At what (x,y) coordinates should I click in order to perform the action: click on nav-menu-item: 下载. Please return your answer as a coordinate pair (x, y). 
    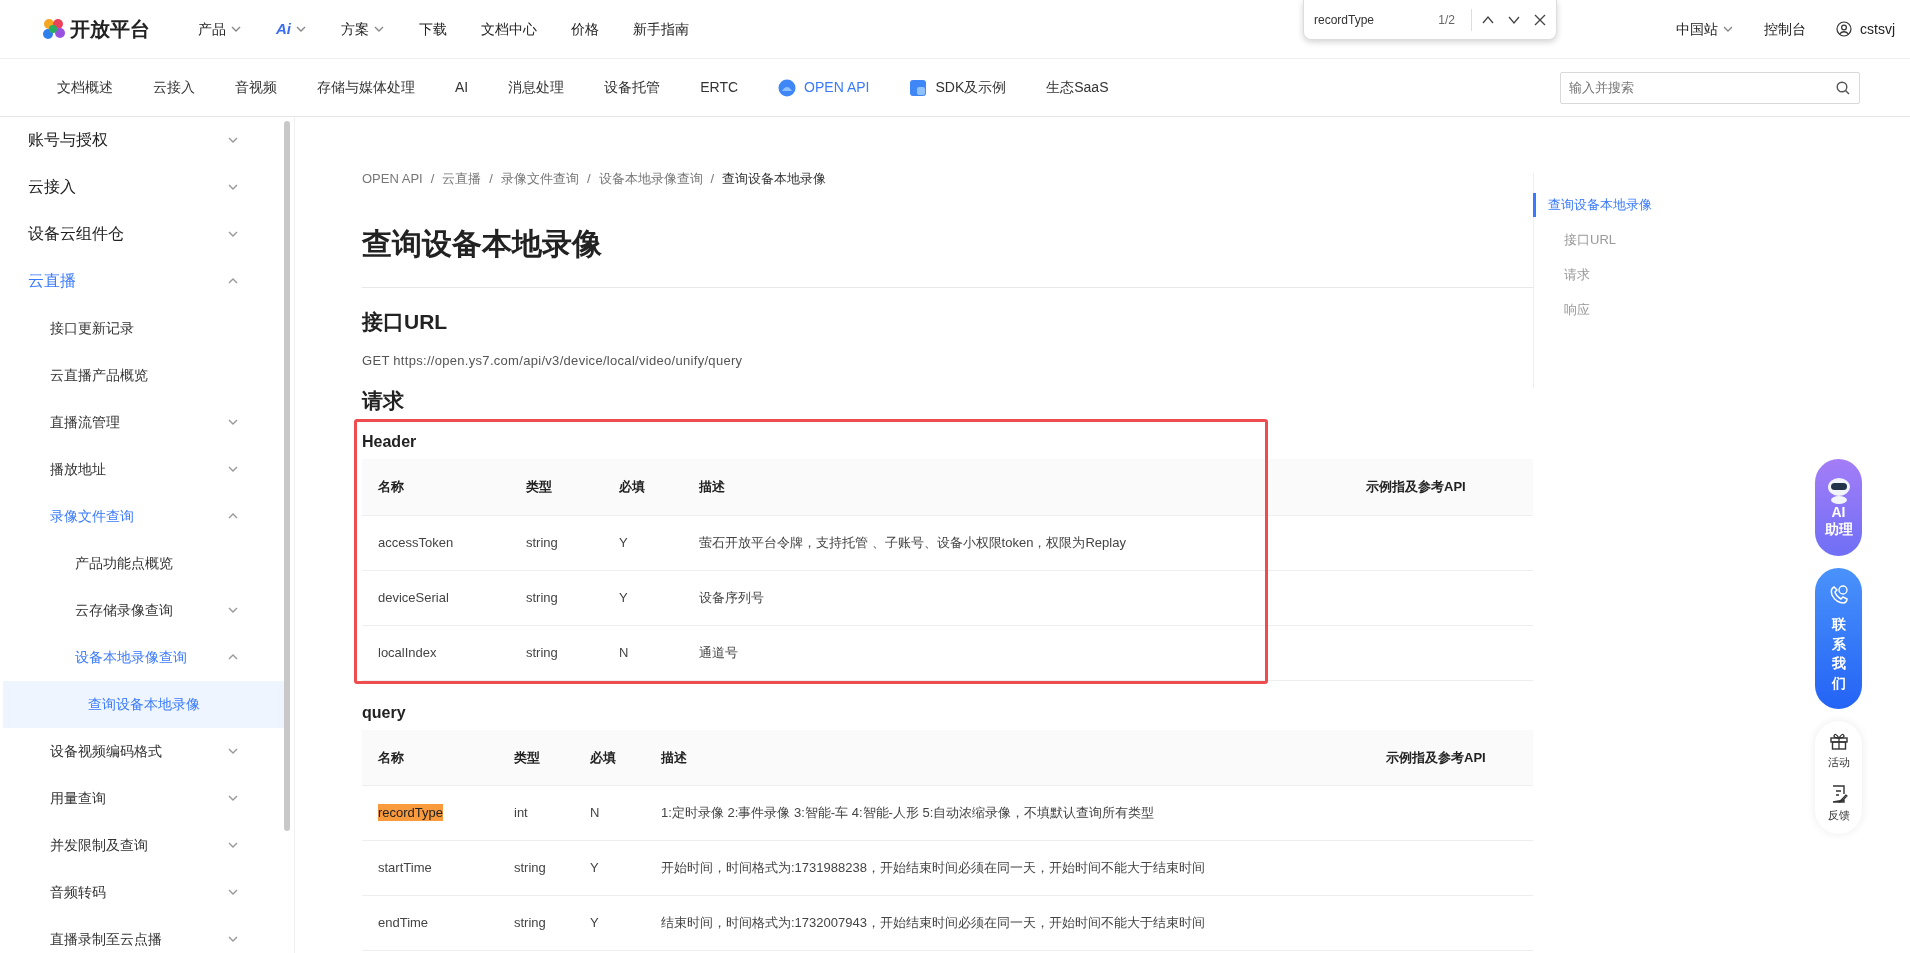
    Looking at the image, I should click on (433, 29).